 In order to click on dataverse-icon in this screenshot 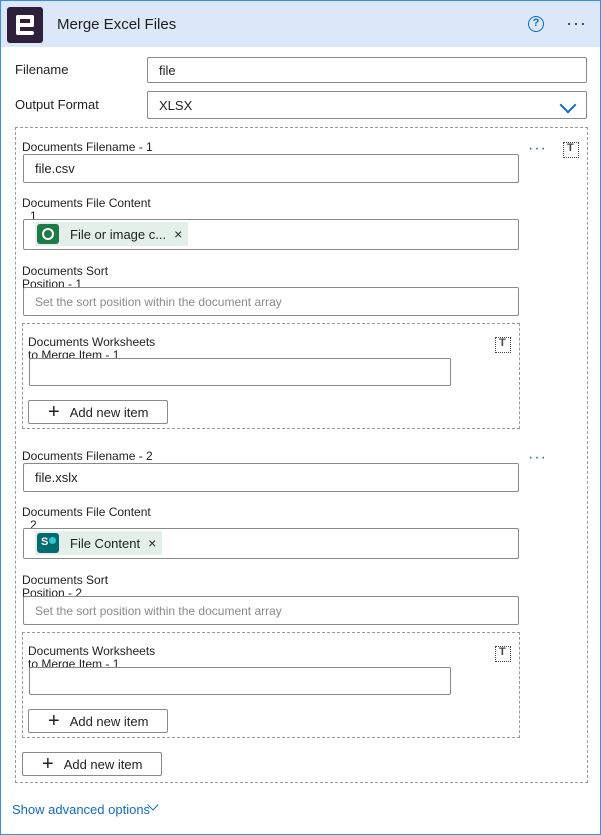, I will do `click(48, 234)`.